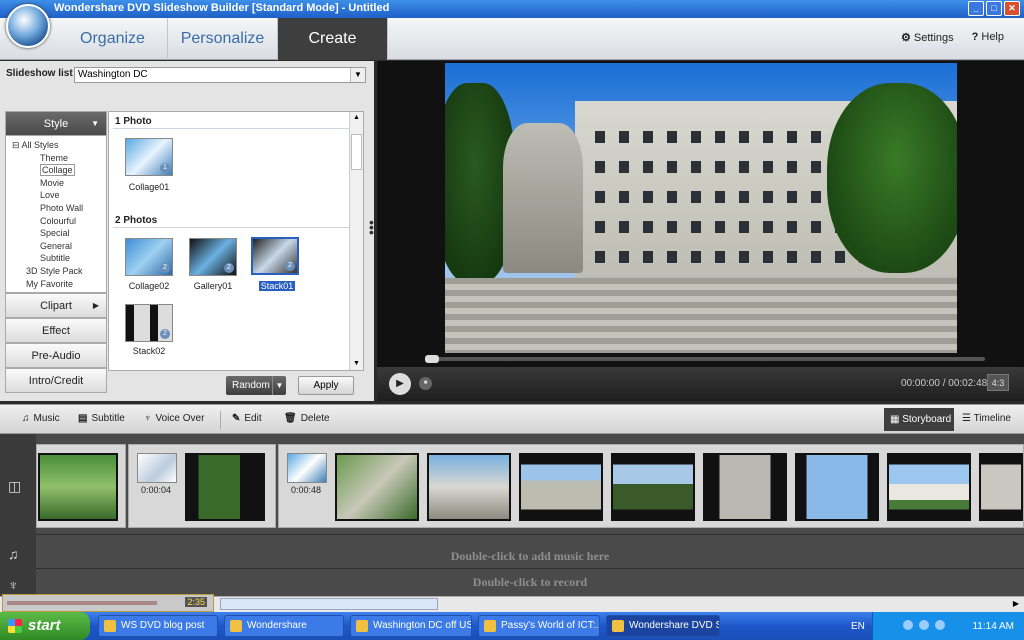  What do you see at coordinates (530, 556) in the screenshot?
I see `music-track-hint: Double-click to add music here` at bounding box center [530, 556].